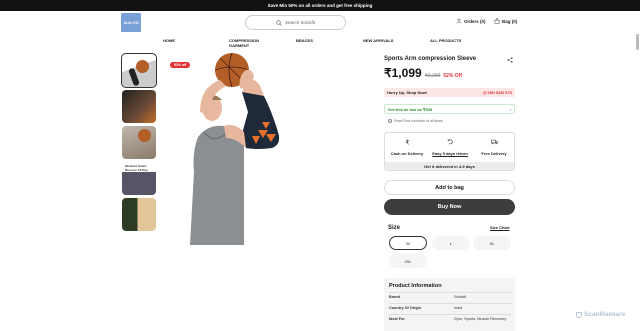 The height and width of the screenshot is (331, 640). Describe the element at coordinates (450, 308) in the screenshot. I see `info-row-country: Country Of Origin India` at that location.